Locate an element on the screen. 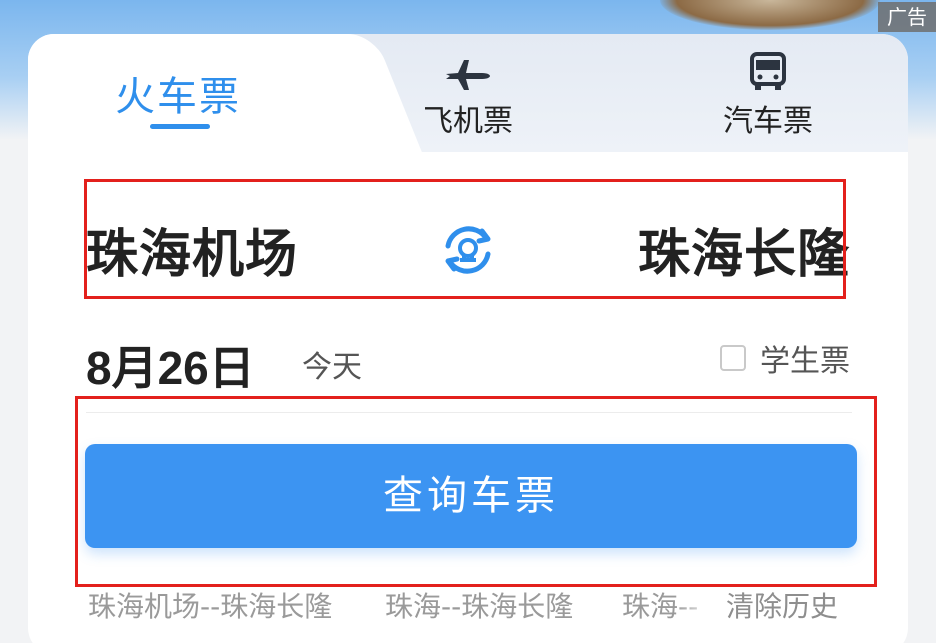 This screenshot has width=936, height=643. history-item: 珠海机场--珠海长隆 is located at coordinates (210, 605).